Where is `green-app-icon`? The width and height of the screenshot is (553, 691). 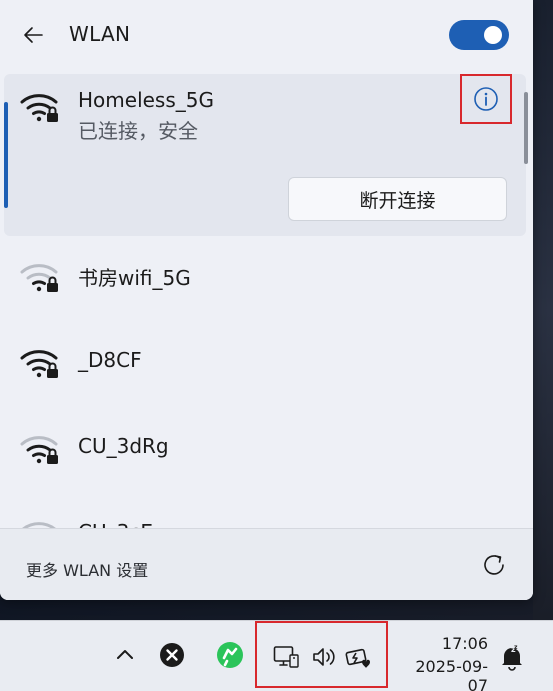 green-app-icon is located at coordinates (230, 655).